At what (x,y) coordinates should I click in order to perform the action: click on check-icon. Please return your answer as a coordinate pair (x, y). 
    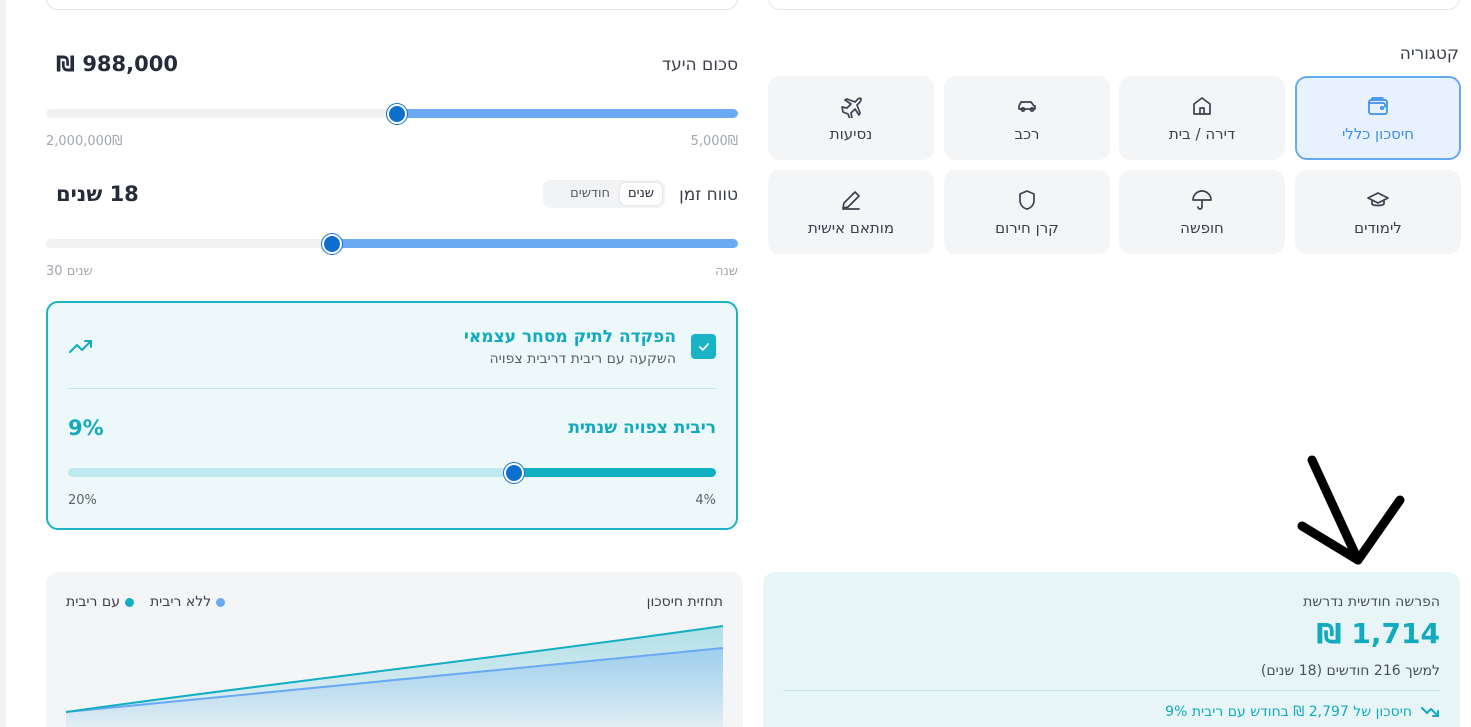
    Looking at the image, I should click on (703, 346).